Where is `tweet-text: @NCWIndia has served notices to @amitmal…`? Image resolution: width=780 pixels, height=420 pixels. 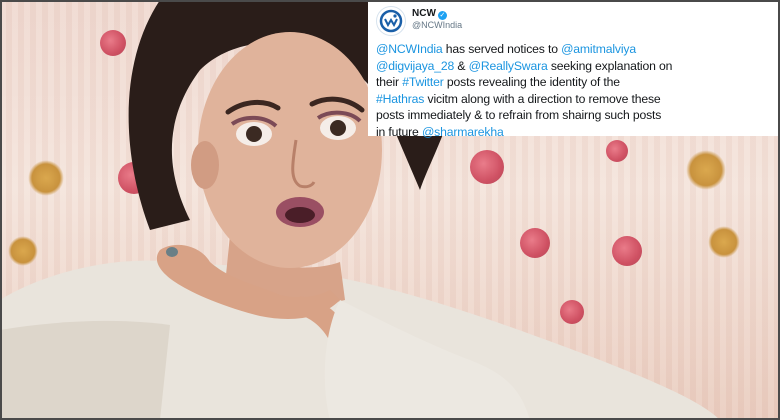 tweet-text: @NCWIndia has served notices to @amitmal… is located at coordinates (573, 90).